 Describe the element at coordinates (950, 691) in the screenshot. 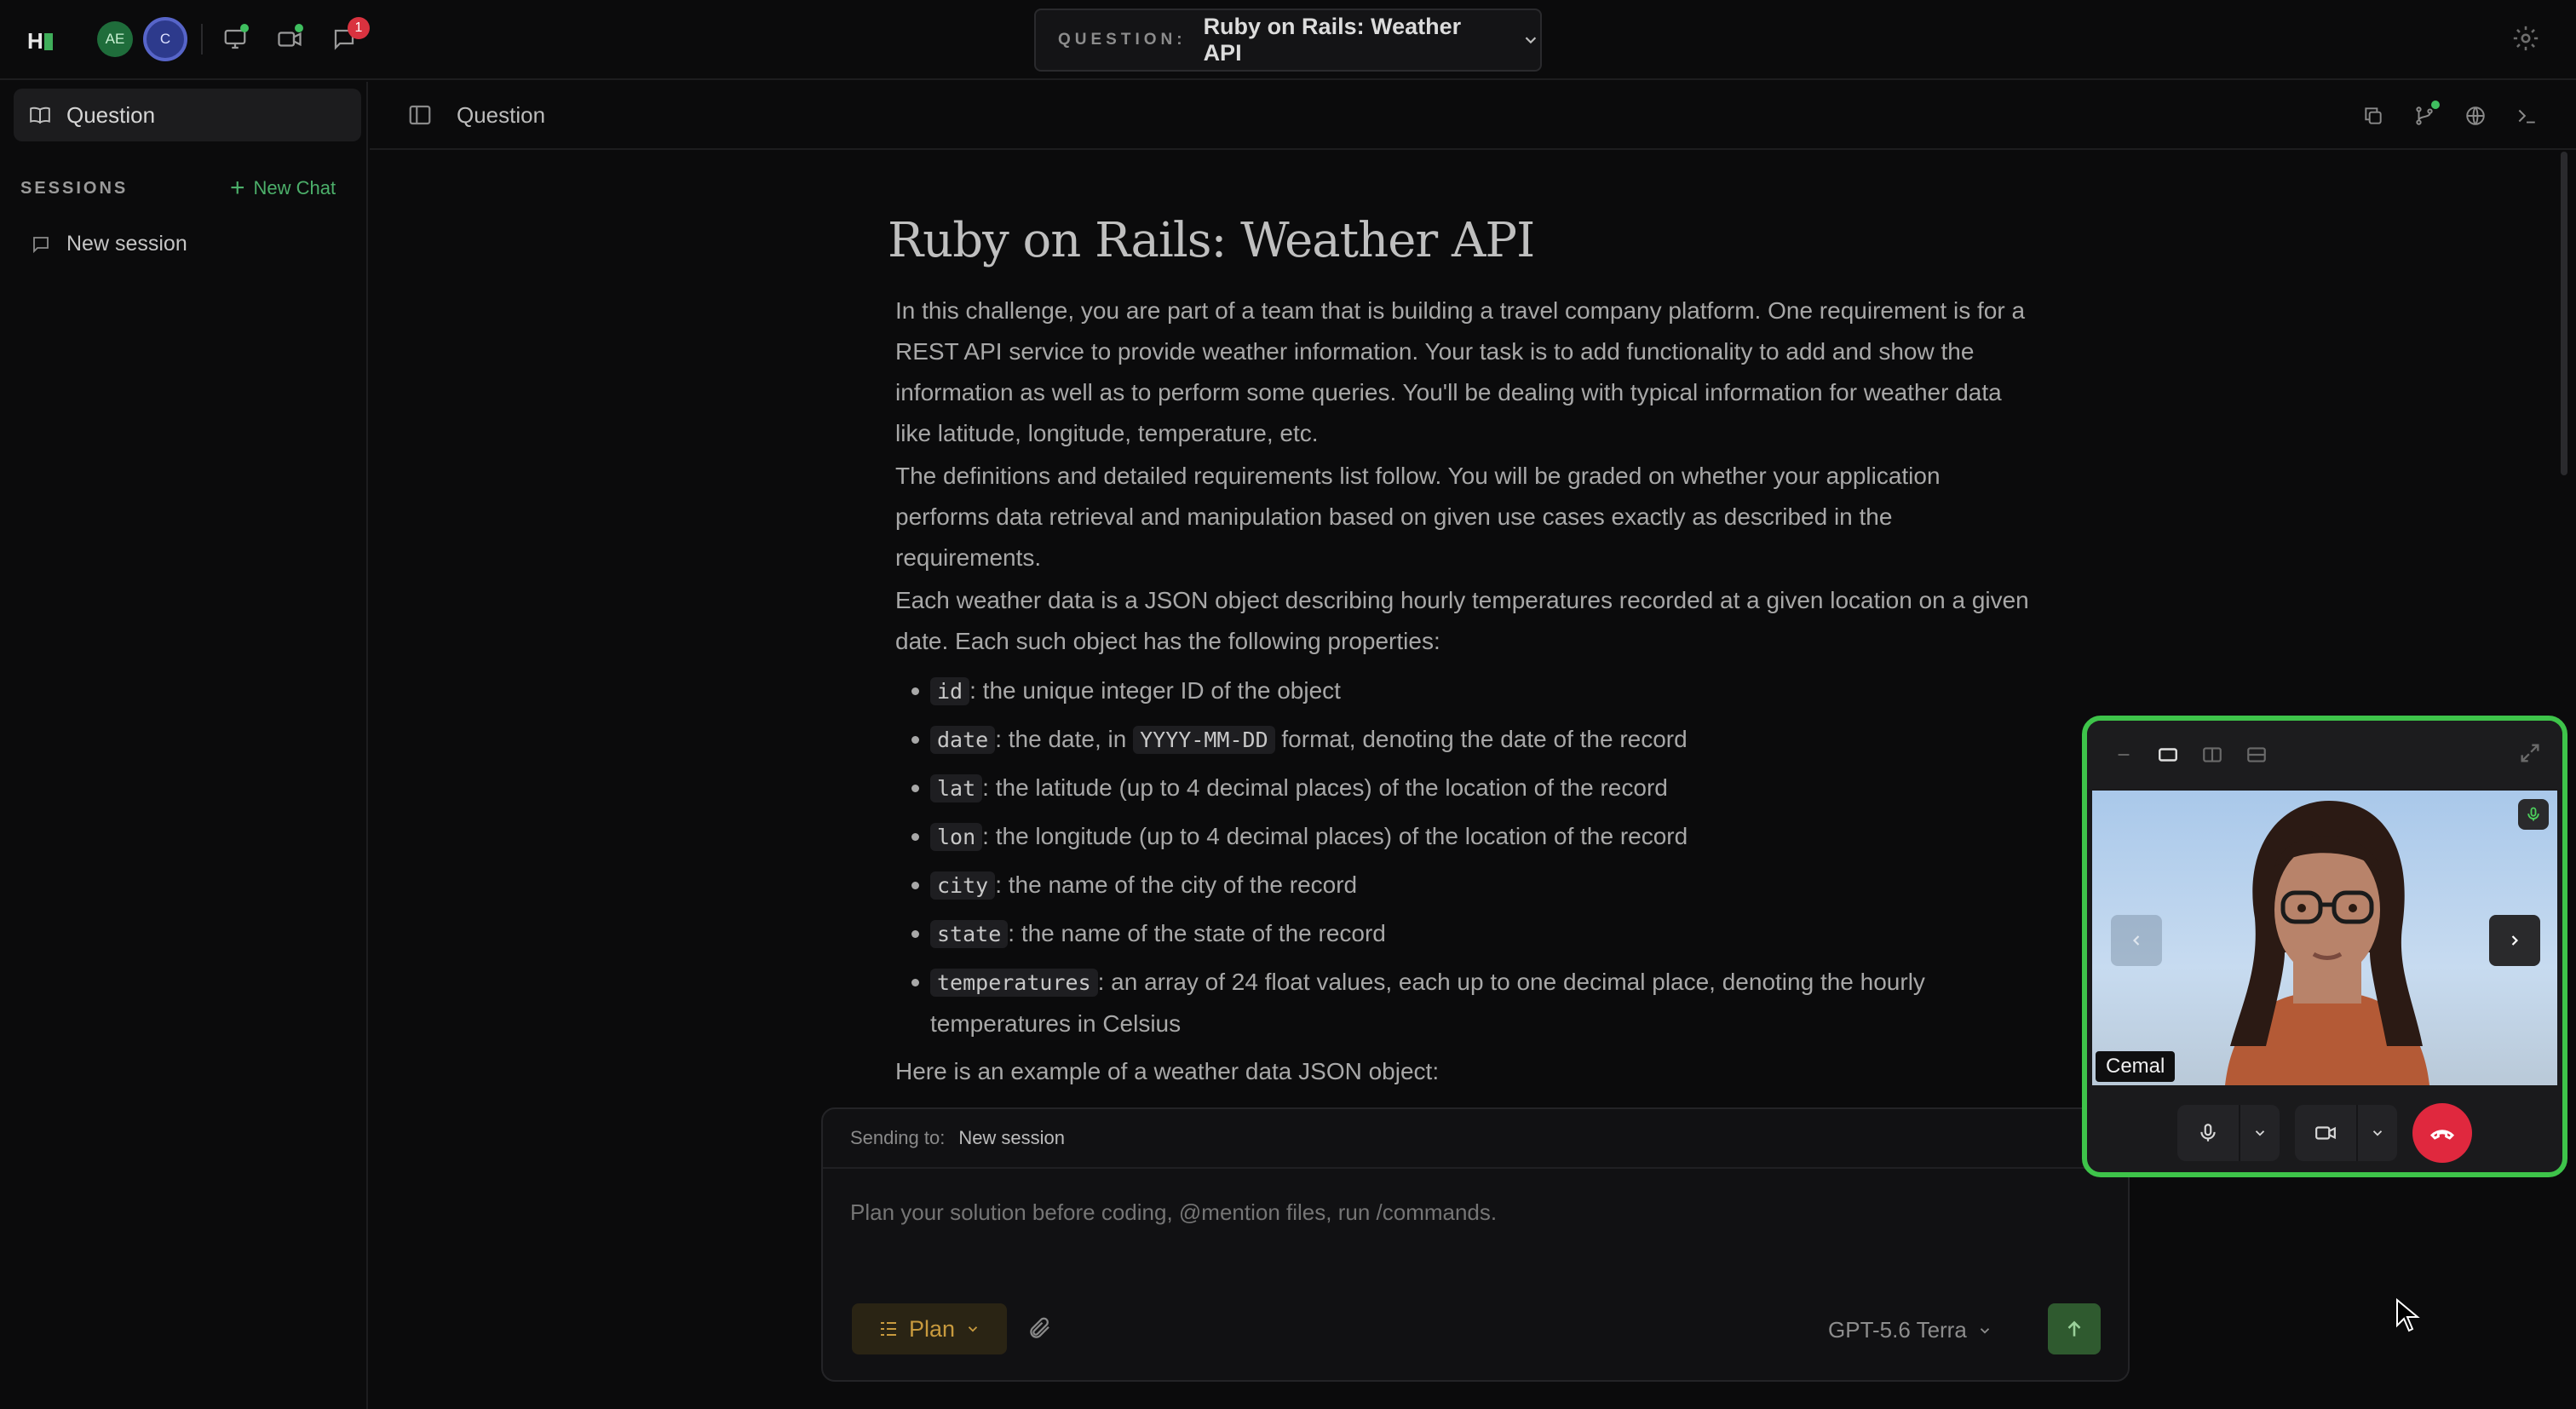

I see `code-id: id` at that location.